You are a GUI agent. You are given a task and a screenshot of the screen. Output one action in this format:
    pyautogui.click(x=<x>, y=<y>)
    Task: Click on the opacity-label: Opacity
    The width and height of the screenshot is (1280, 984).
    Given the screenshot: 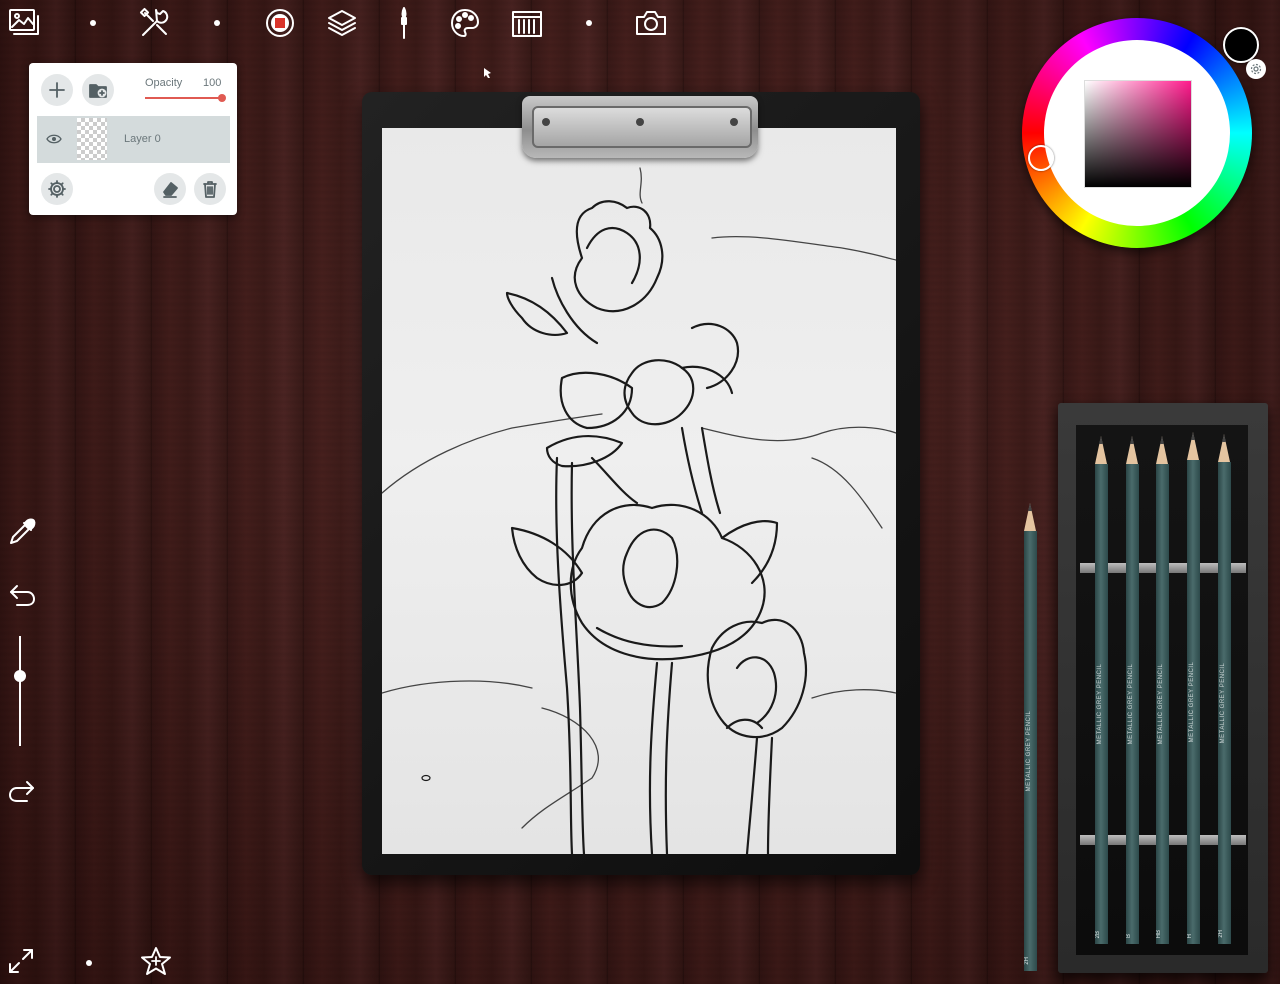 What is the action you would take?
    pyautogui.click(x=164, y=83)
    